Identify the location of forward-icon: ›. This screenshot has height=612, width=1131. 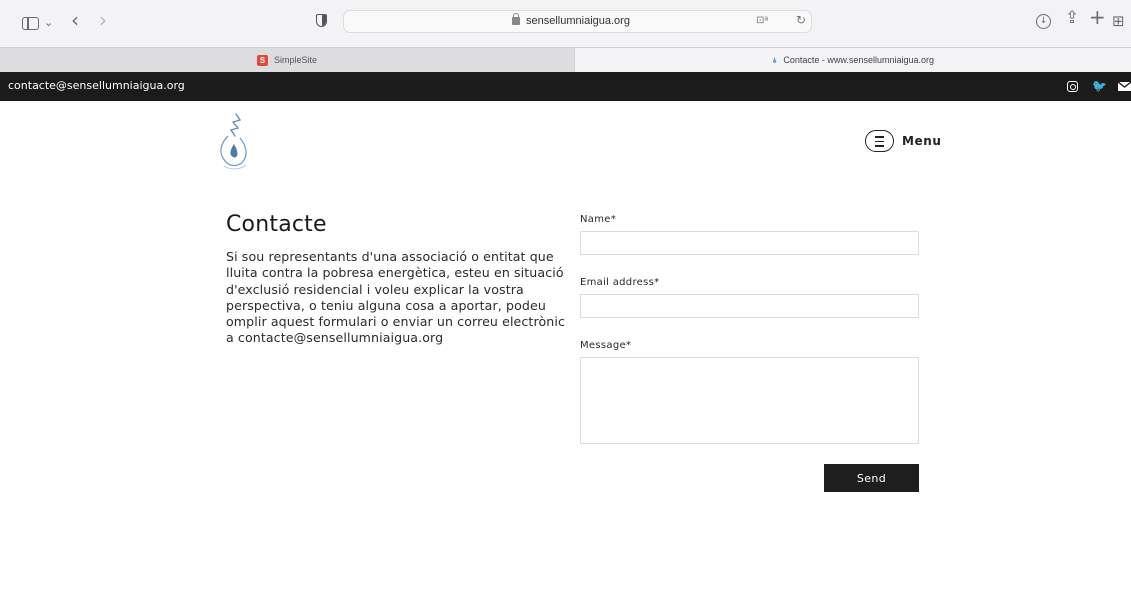
(103, 20).